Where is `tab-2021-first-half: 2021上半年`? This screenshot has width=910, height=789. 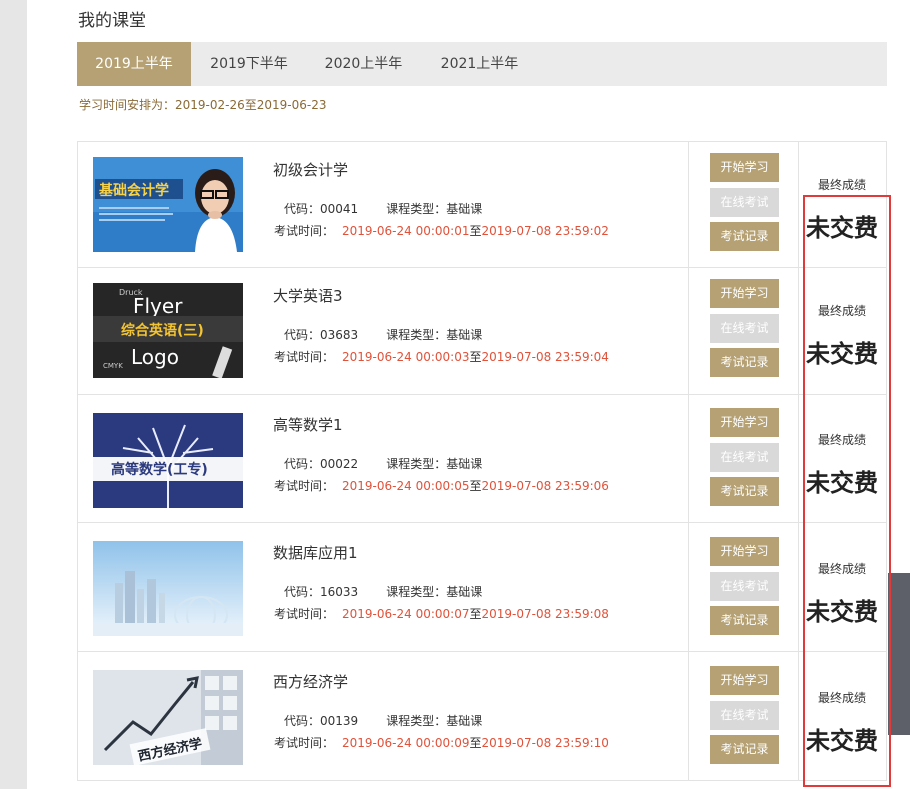
tab-2021-first-half: 2021上半年 is located at coordinates (479, 64).